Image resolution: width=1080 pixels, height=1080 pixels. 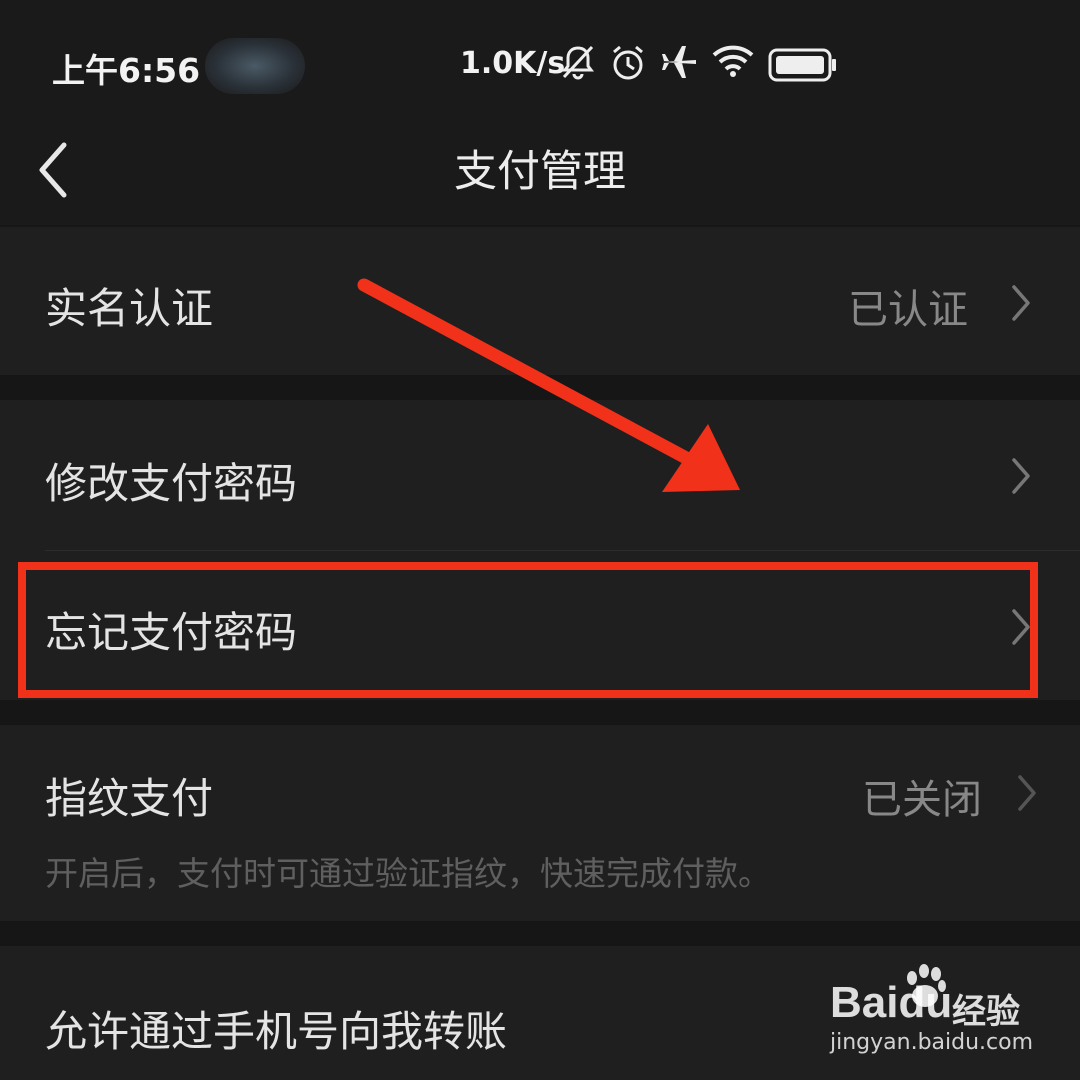 What do you see at coordinates (129, 798) in the screenshot?
I see `fingerprint-label: 指纹支付` at bounding box center [129, 798].